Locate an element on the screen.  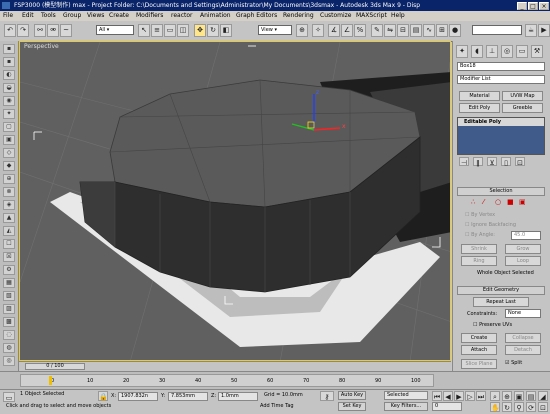
menu-file: File is located at coordinates (8, 15).